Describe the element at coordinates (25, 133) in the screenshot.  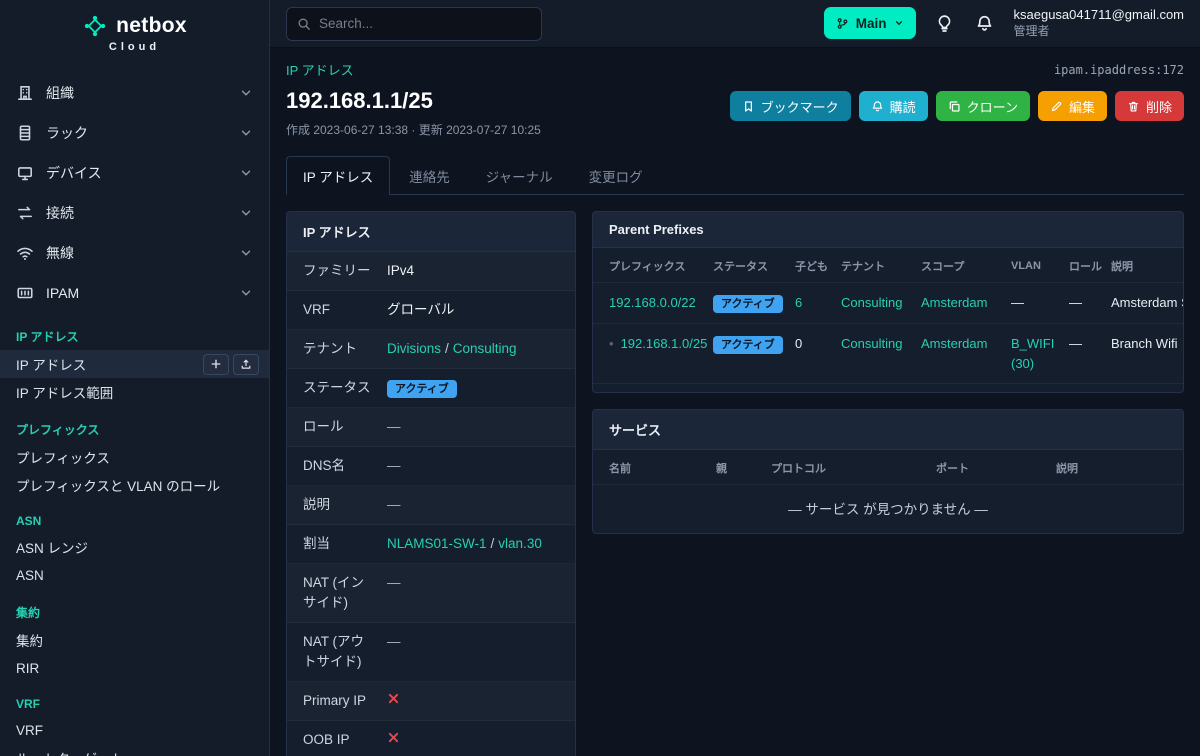
I see `rack-icon` at that location.